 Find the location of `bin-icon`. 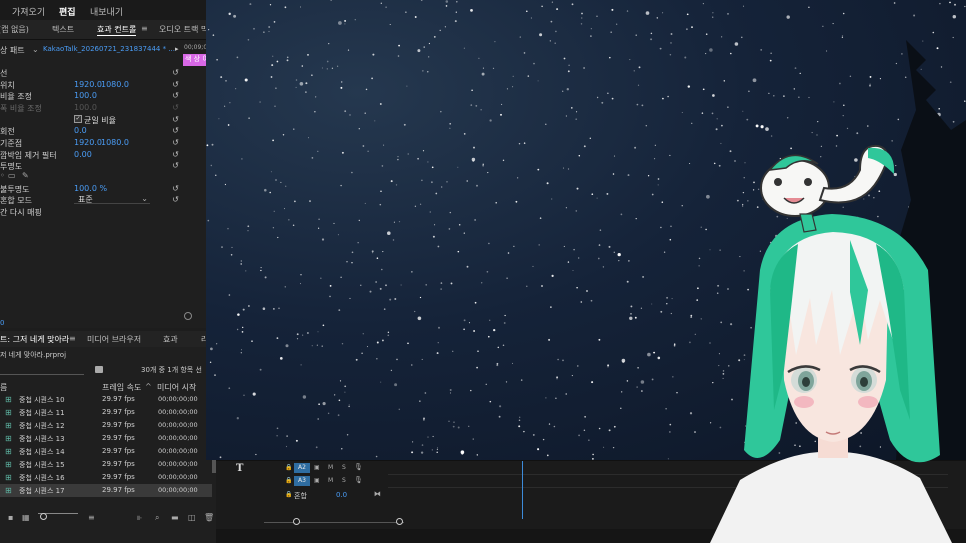

bin-icon is located at coordinates (99, 369).